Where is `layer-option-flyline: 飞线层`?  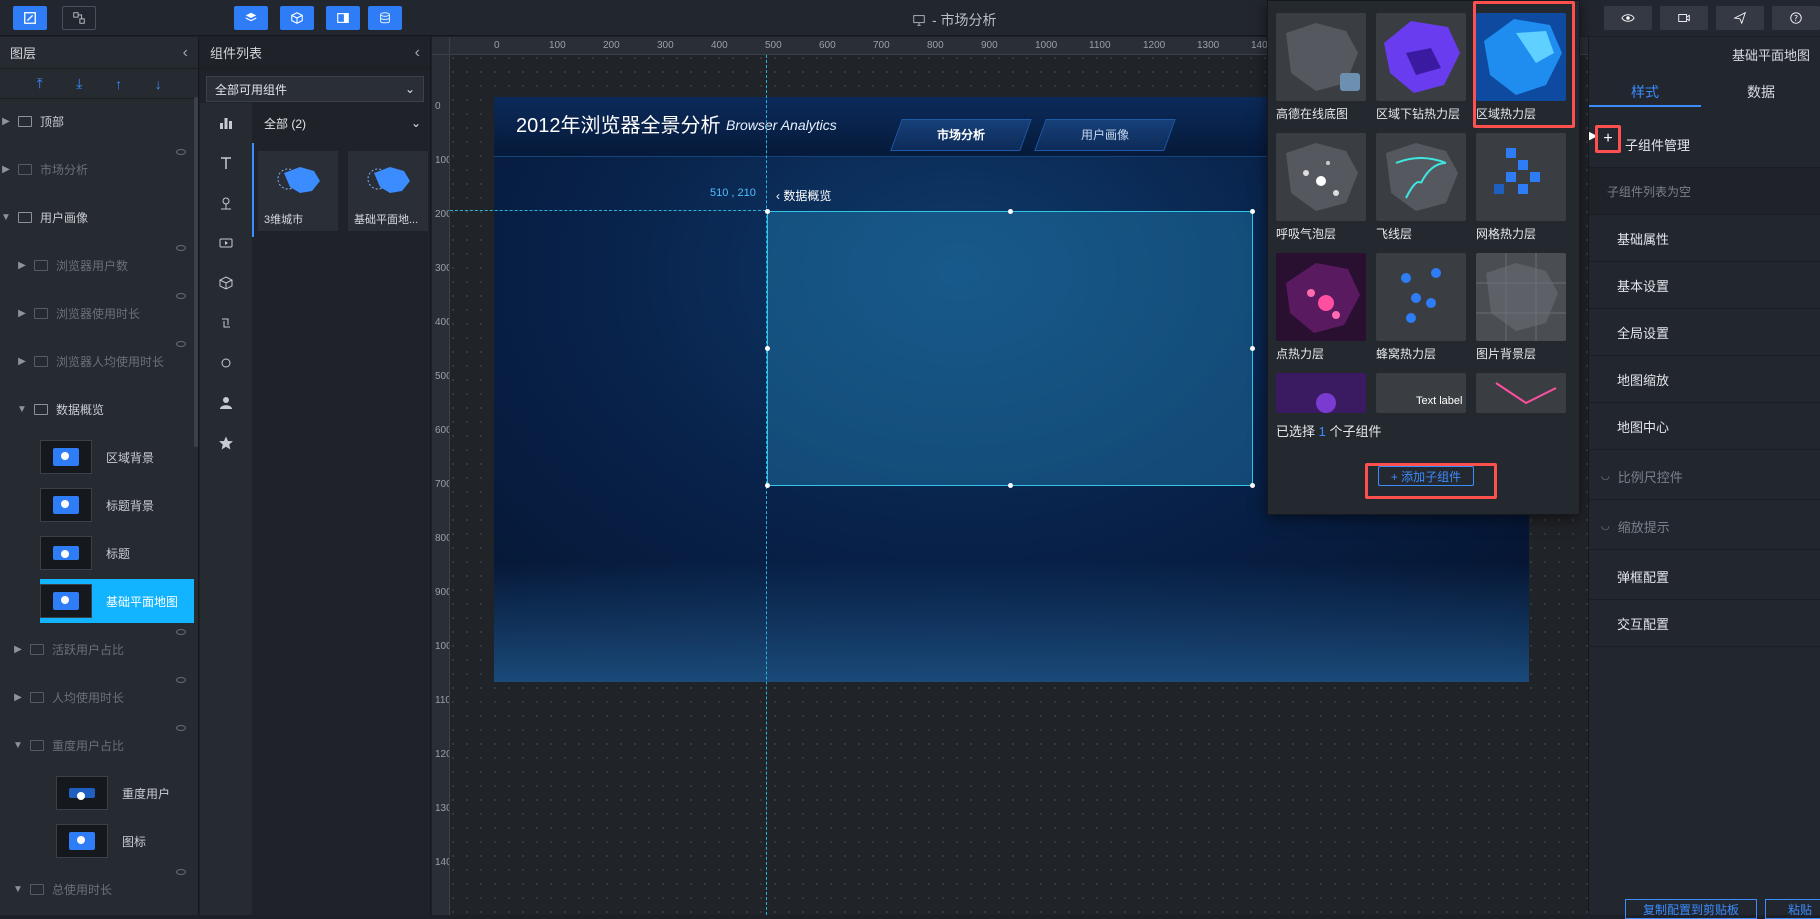 layer-option-flyline: 飞线层 is located at coordinates (1421, 187).